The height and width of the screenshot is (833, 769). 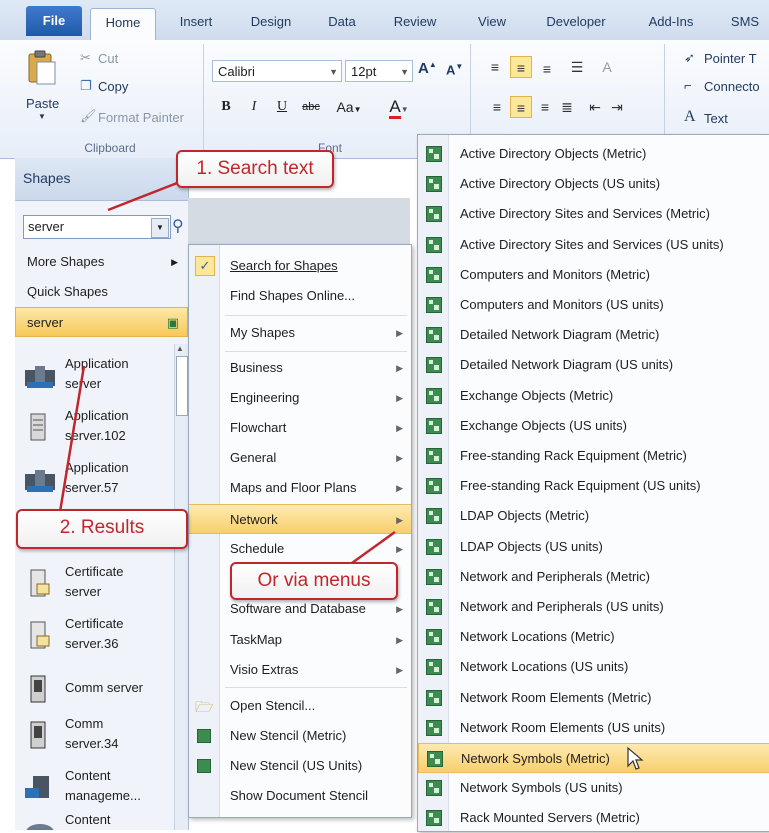 I want to click on underline-button: U, so click(x=282, y=107).